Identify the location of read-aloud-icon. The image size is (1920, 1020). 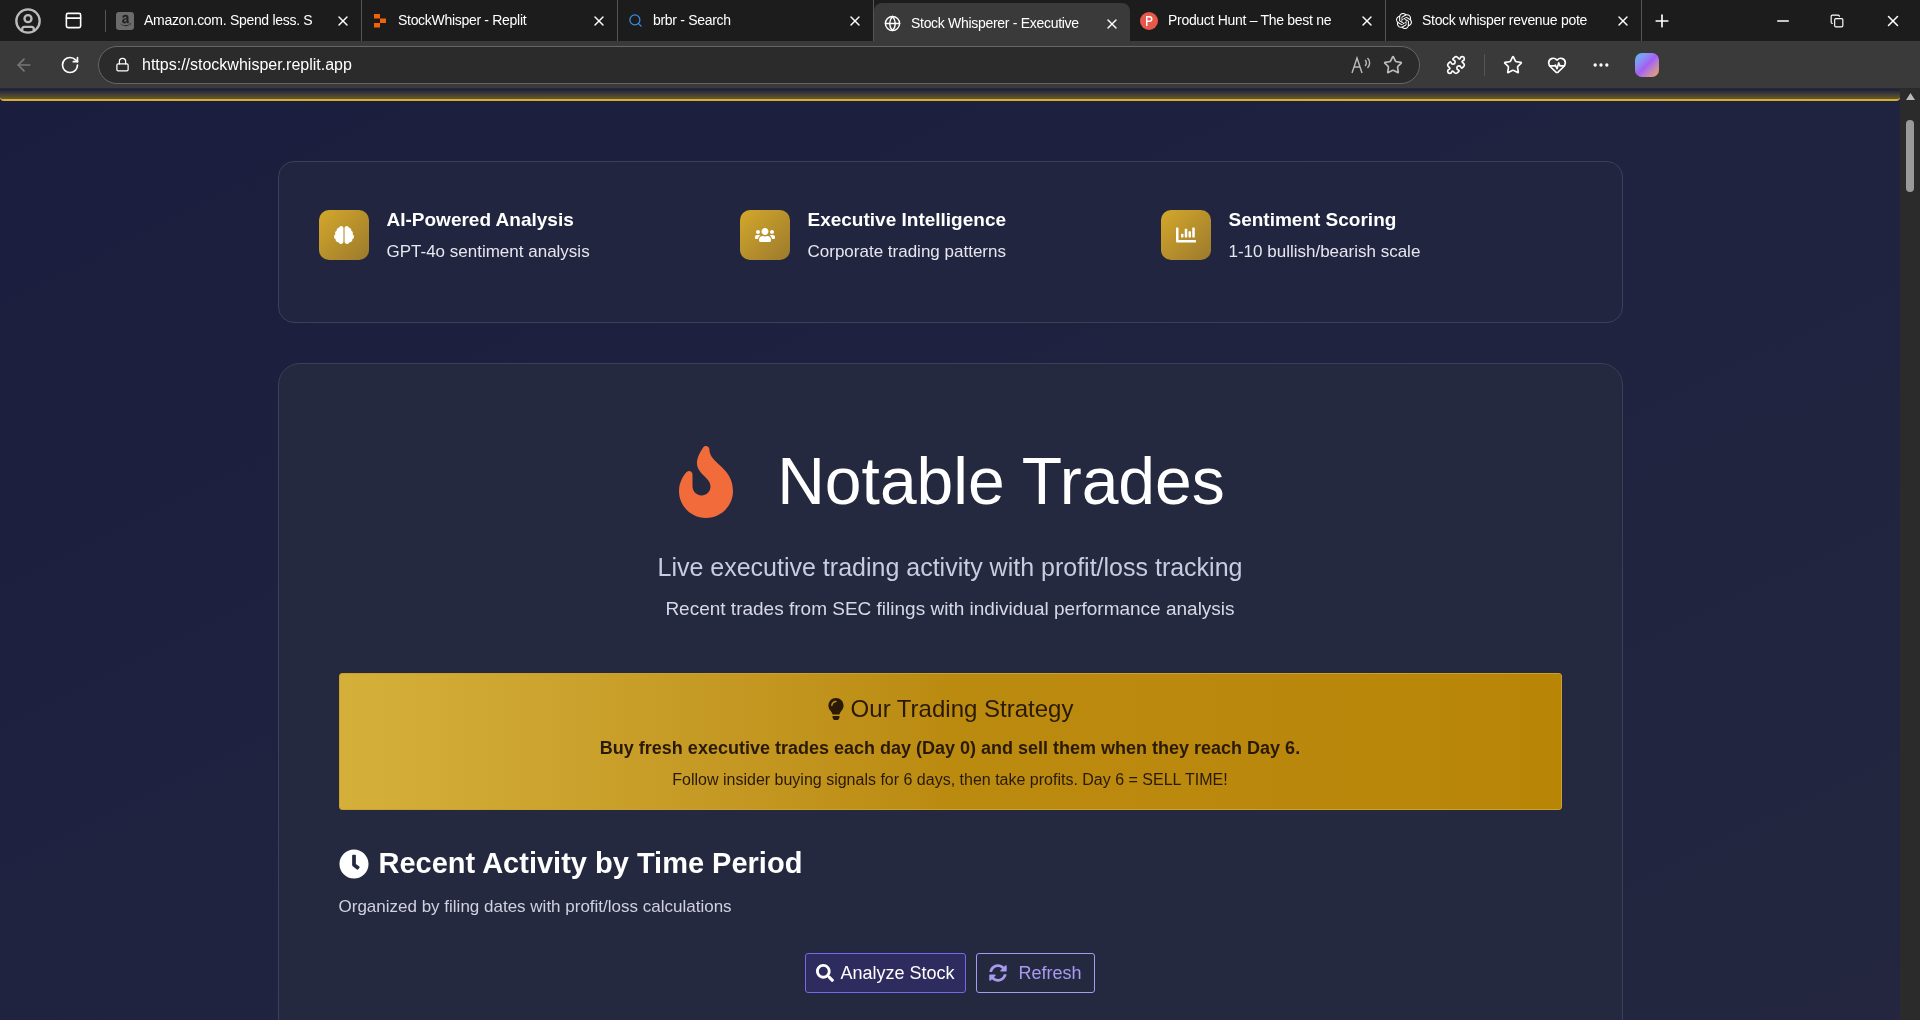
(1361, 64).